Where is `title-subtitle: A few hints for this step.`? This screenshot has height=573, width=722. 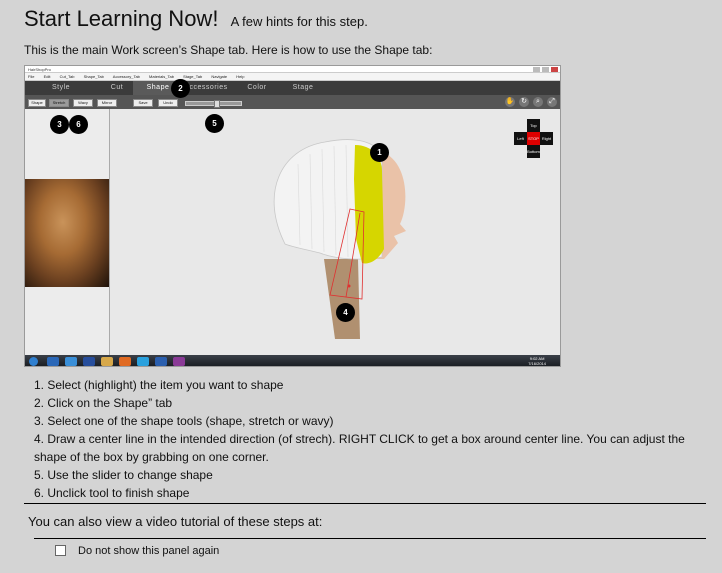 title-subtitle: A few hints for this step. is located at coordinates (299, 21).